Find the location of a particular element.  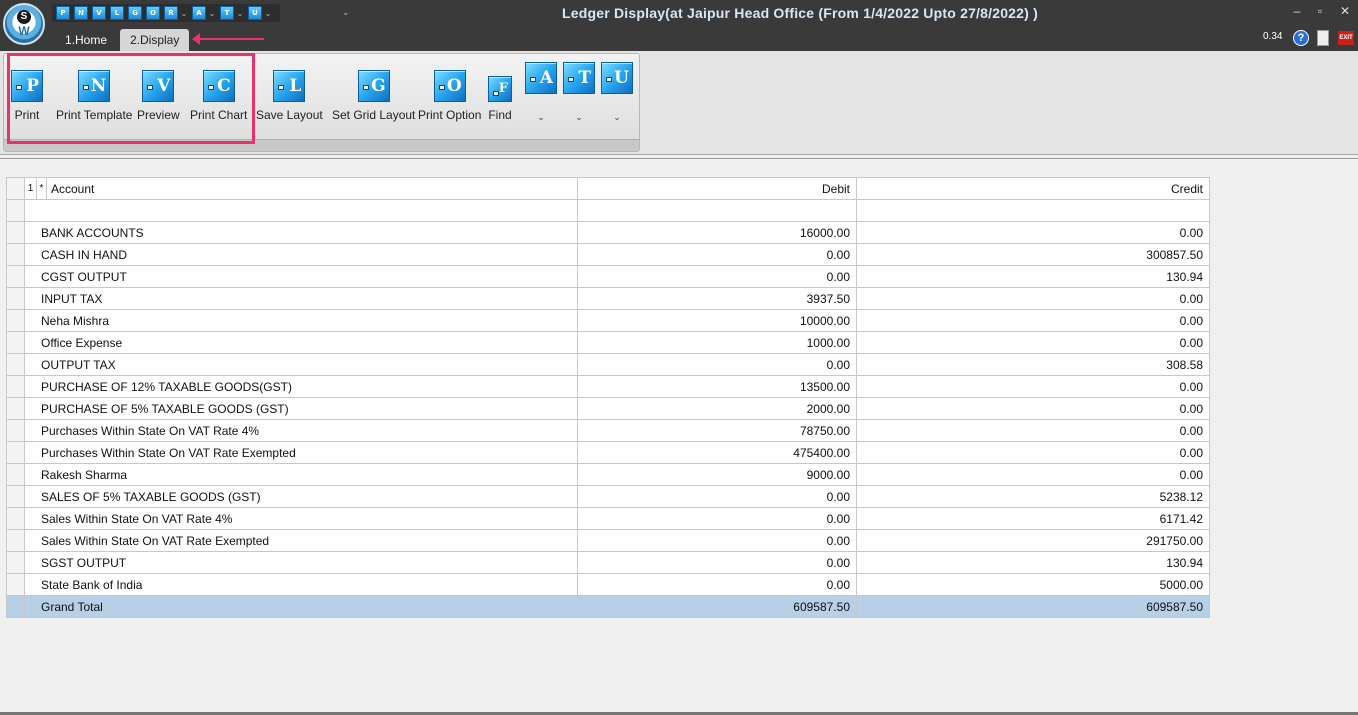

grand-total-row: Grand Total 609587.50 609587.50 is located at coordinates (608, 606).